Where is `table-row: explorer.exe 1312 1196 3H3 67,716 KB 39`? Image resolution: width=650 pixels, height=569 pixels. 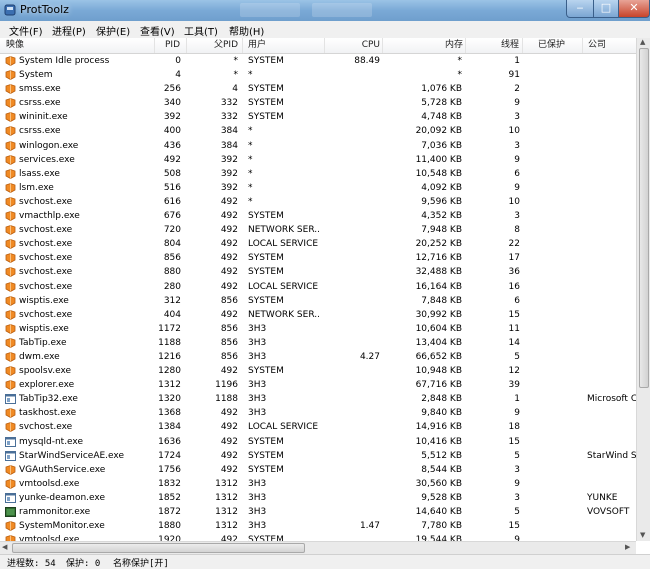 table-row: explorer.exe 1312 1196 3H3 67,716 KB 39 is located at coordinates (318, 385).